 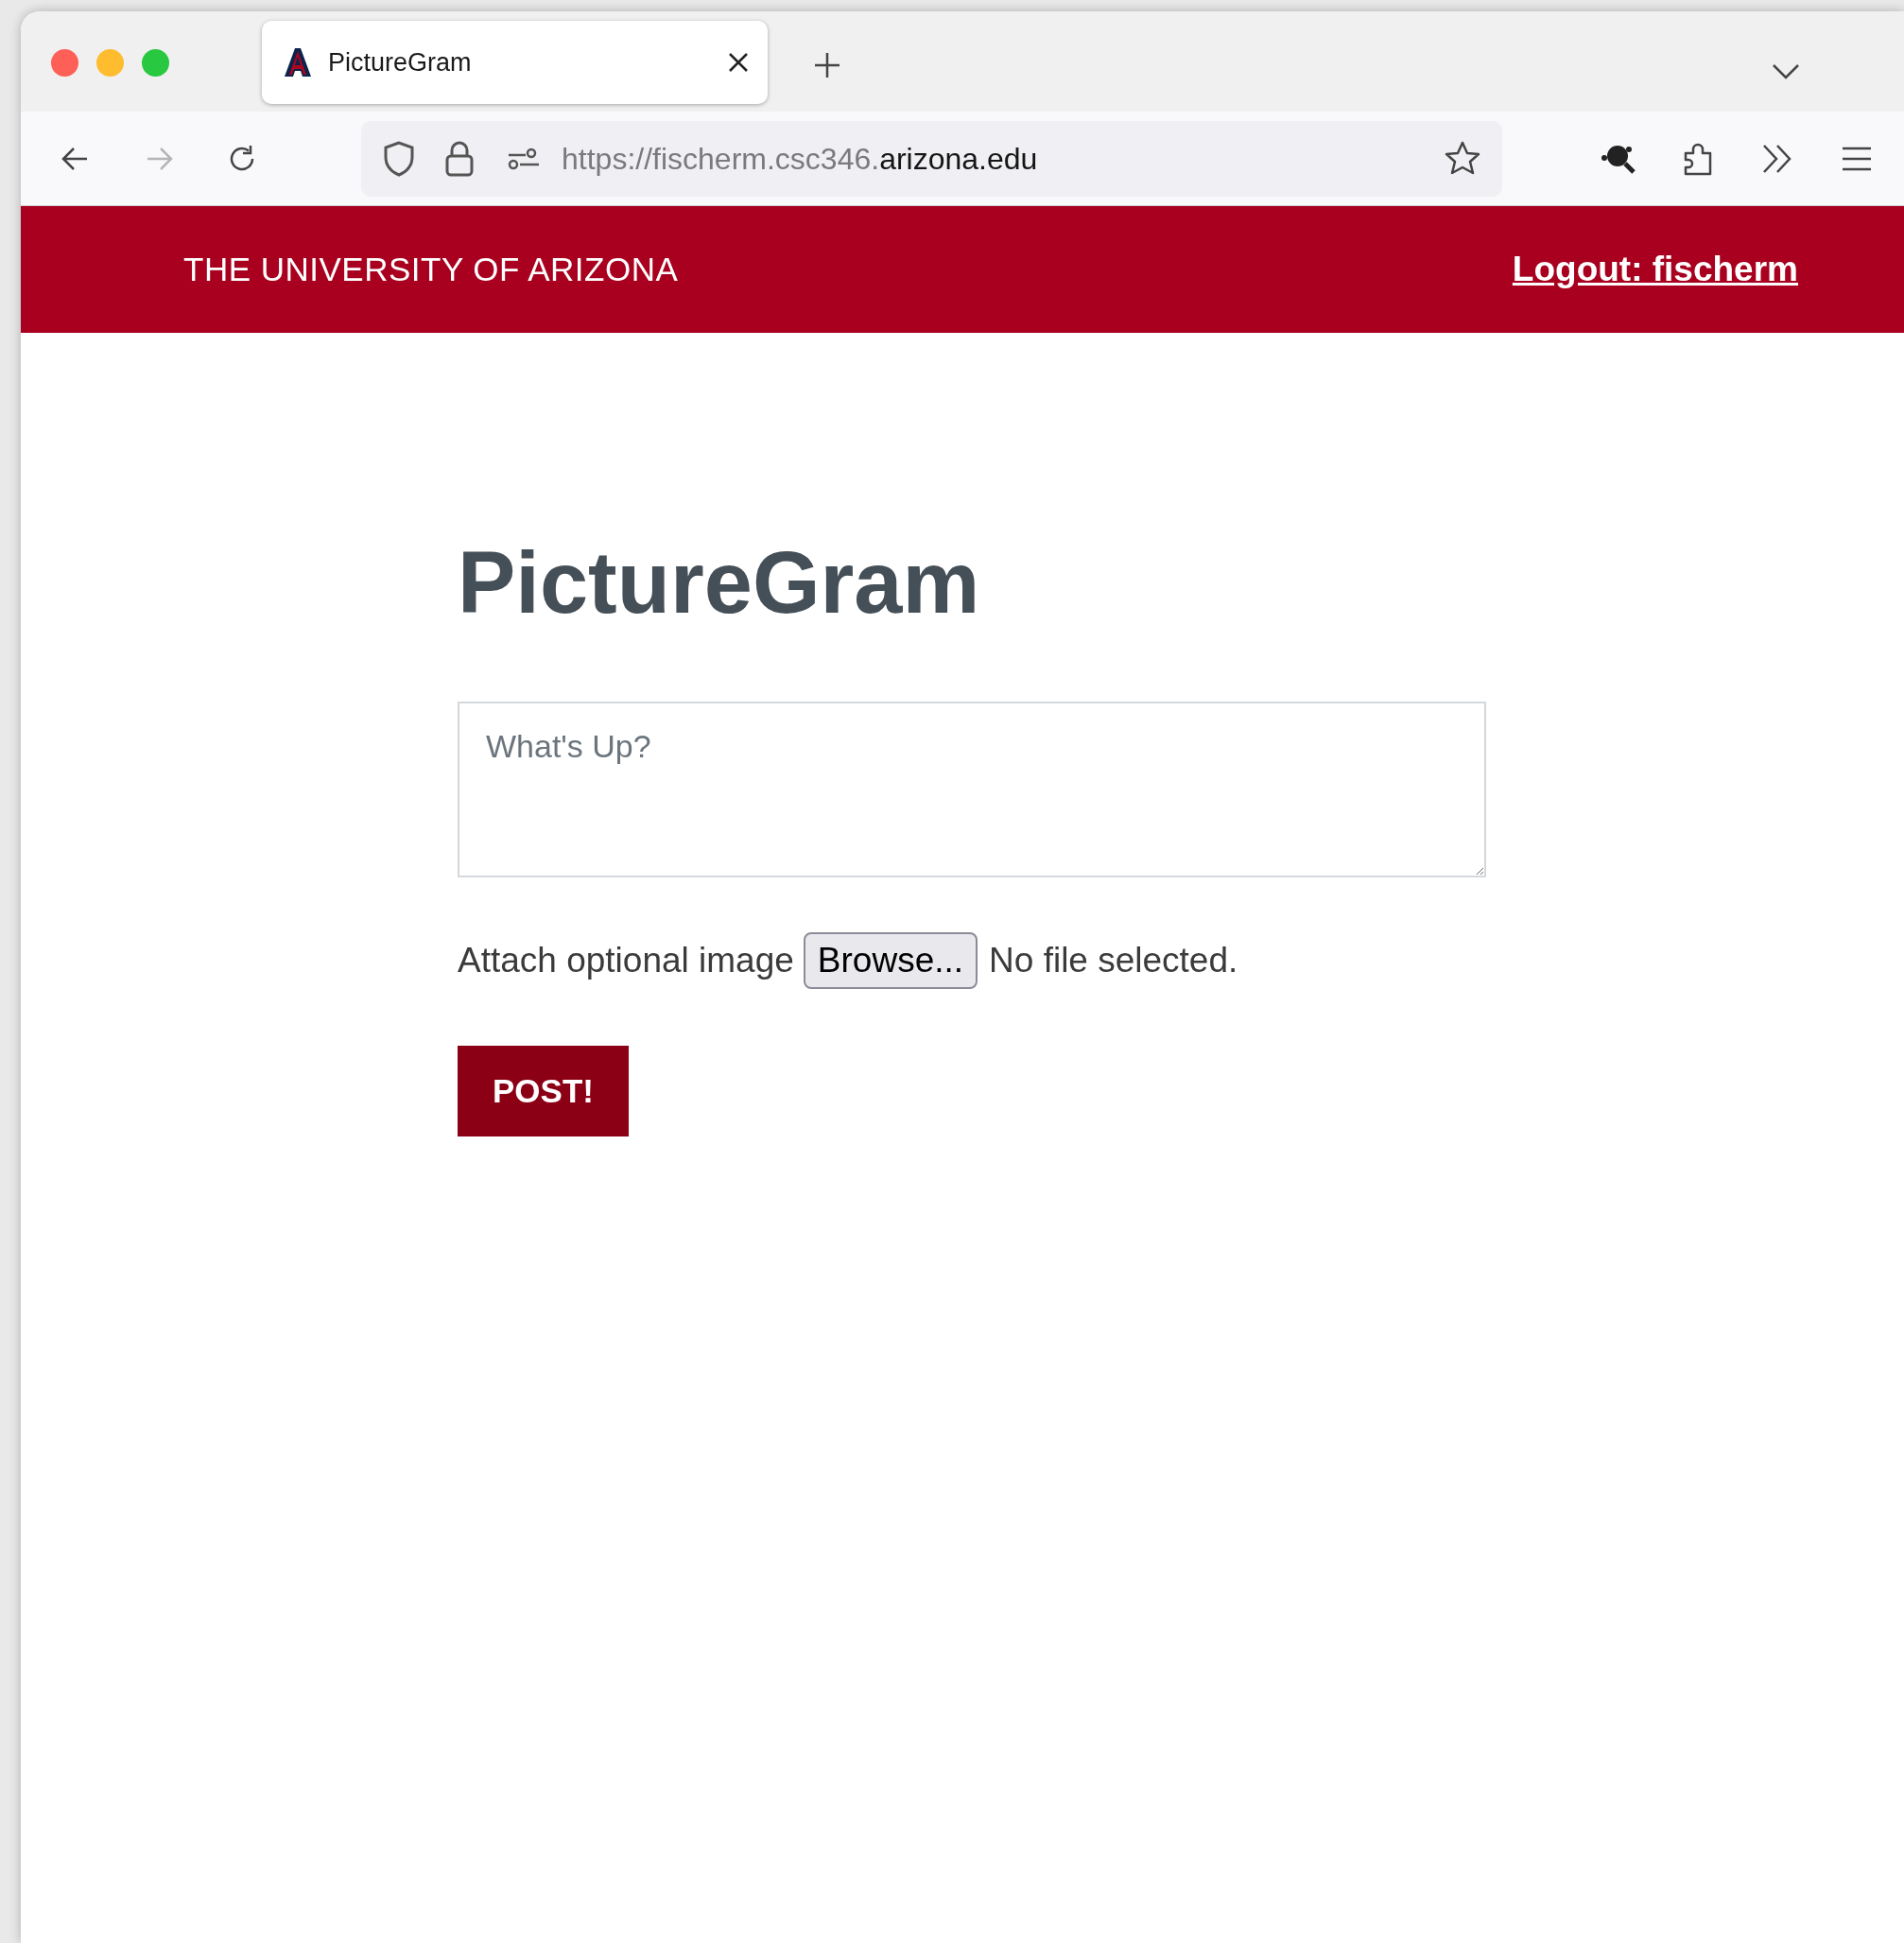 What do you see at coordinates (1786, 71) in the screenshot?
I see `chevron-down-icon` at bounding box center [1786, 71].